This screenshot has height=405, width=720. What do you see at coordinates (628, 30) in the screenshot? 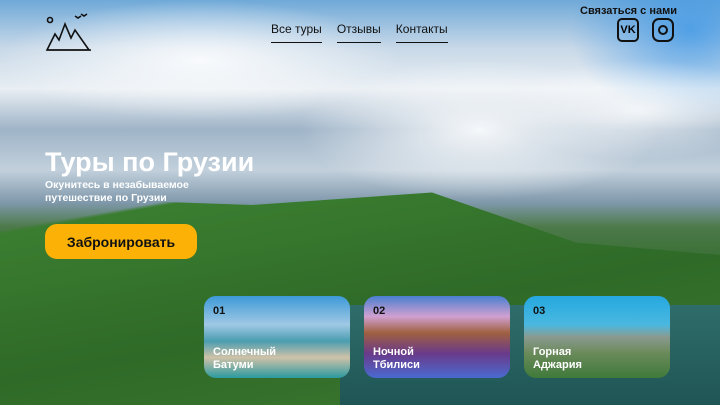
I see `vk-icon: VK` at bounding box center [628, 30].